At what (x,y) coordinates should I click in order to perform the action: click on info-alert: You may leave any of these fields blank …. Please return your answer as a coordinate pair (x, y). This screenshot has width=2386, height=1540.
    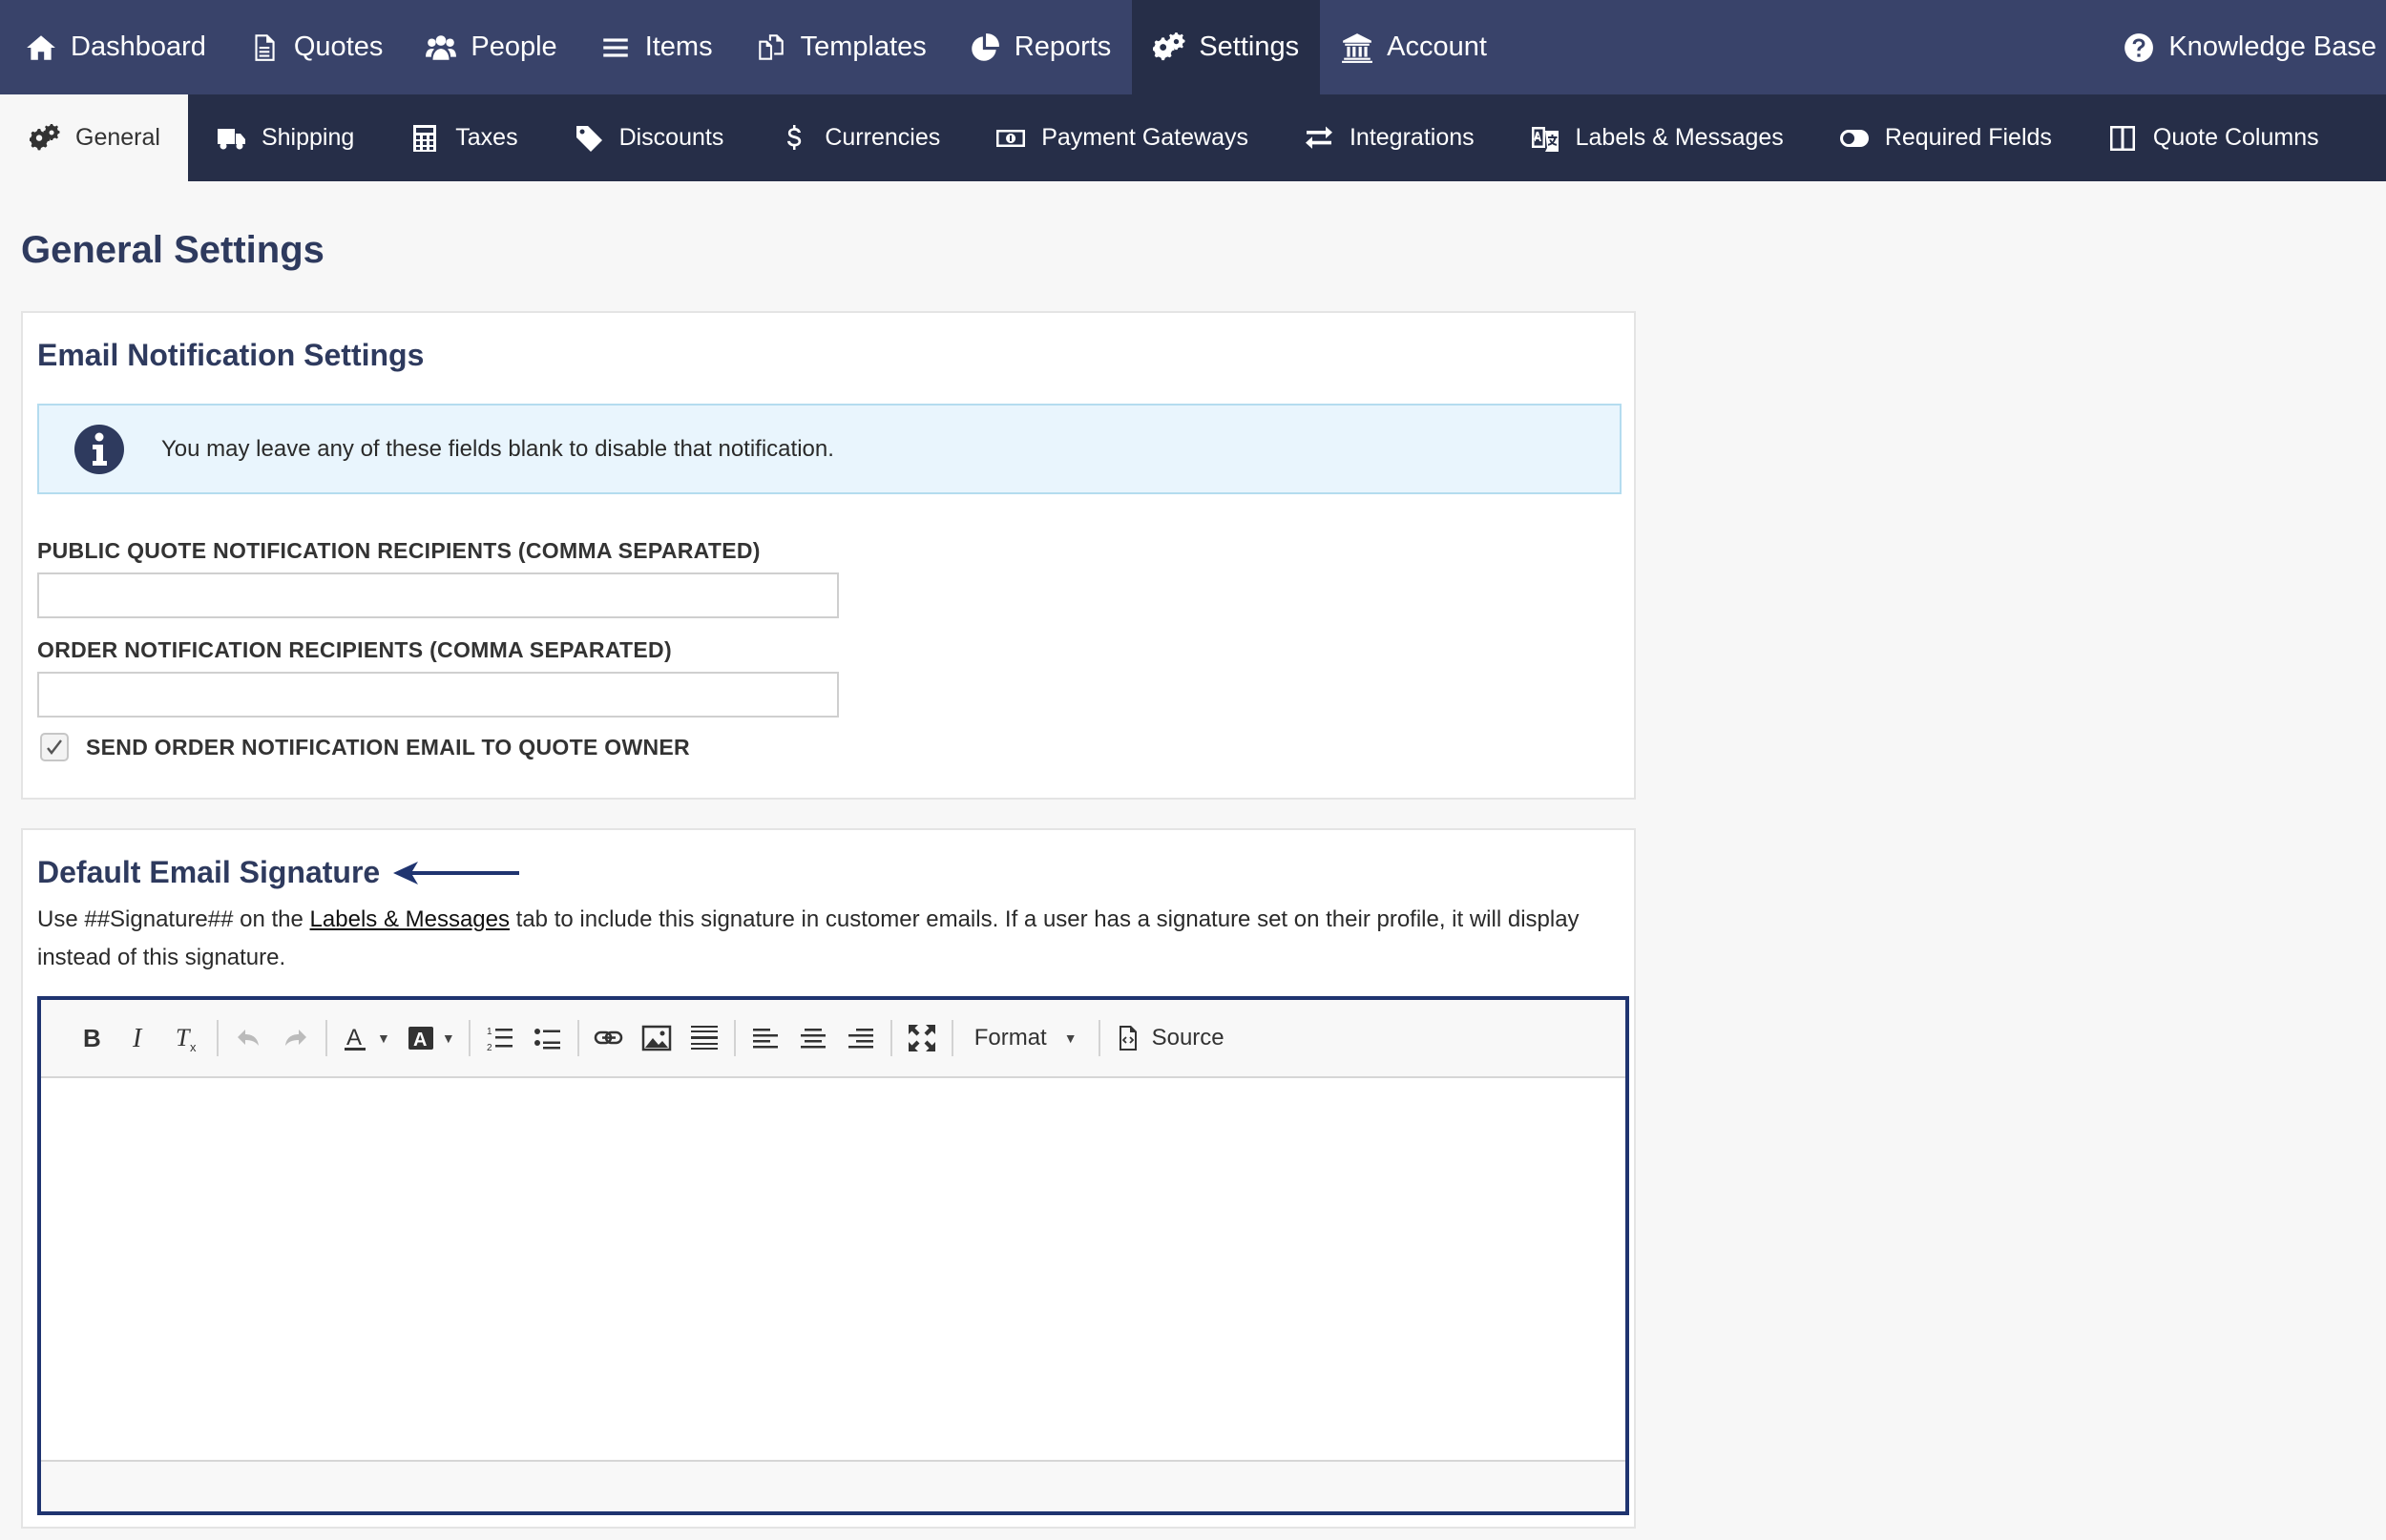
    Looking at the image, I should click on (829, 449).